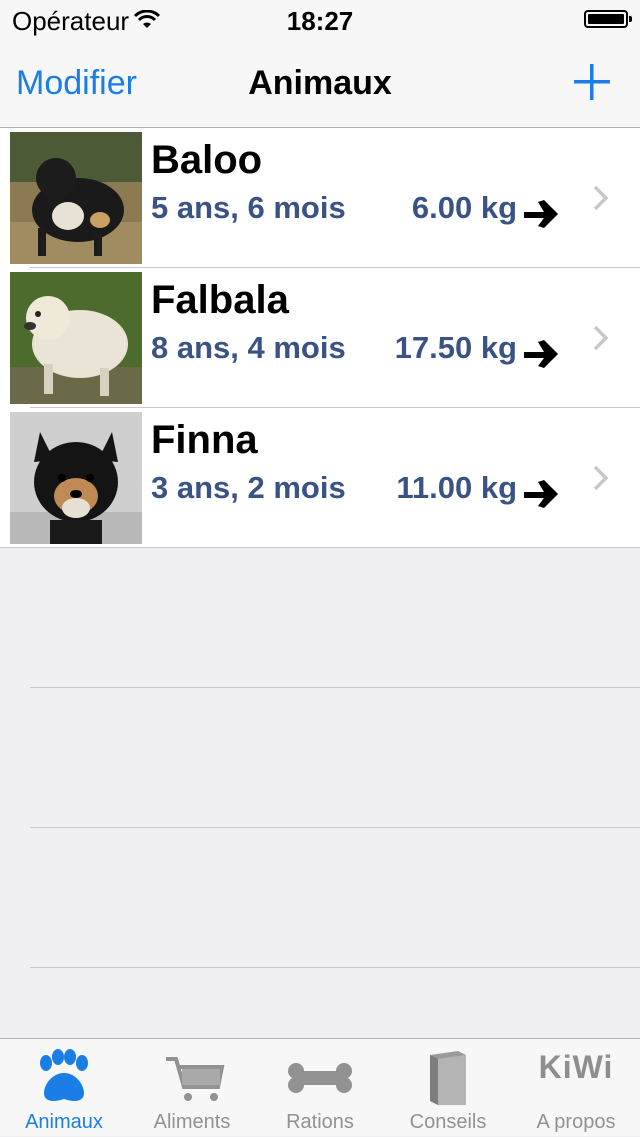 This screenshot has width=640, height=1137. I want to click on animal-age: 8 ans, 4 mois, so click(248, 347).